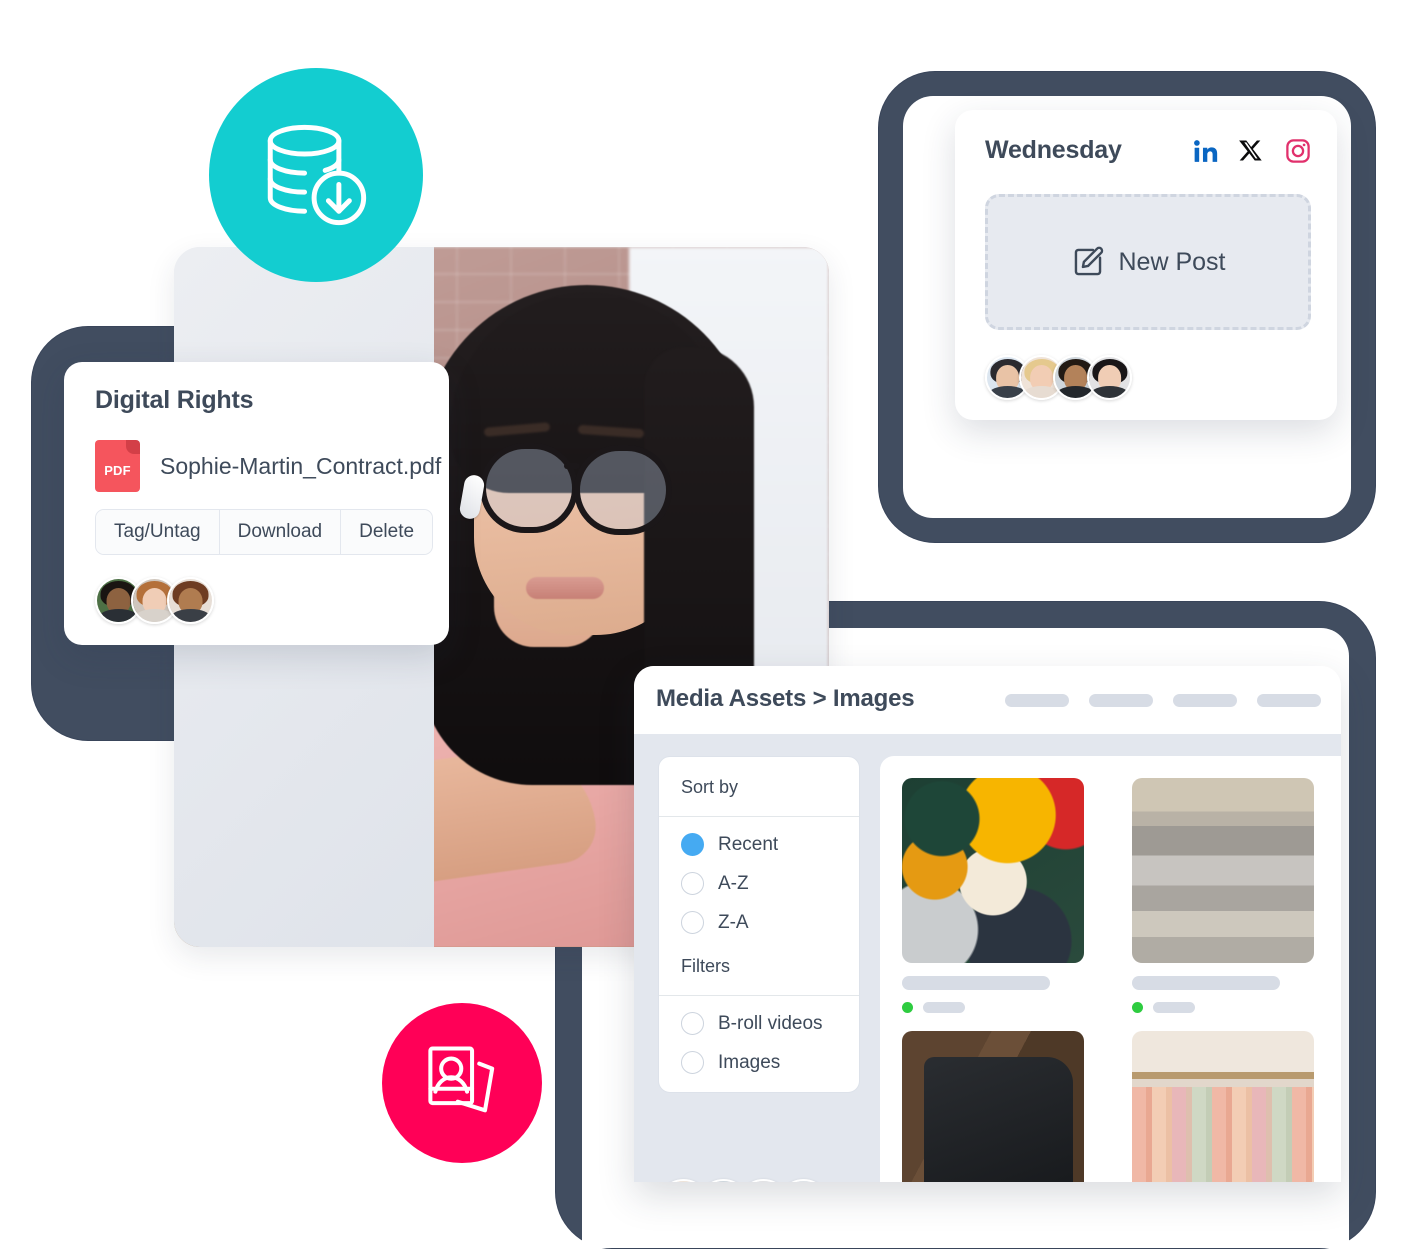 Image resolution: width=1407 pixels, height=1250 pixels. Describe the element at coordinates (1205, 150) in the screenshot. I see `linkedin-icon` at that location.